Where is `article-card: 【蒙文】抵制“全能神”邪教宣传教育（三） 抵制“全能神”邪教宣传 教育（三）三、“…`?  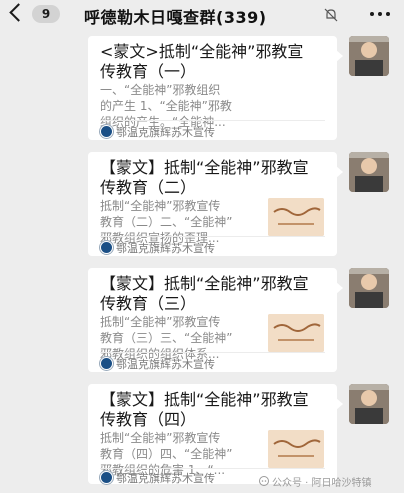
article-card: 【蒙文】抵制“全能神”邪教宣传教育（三） 抵制“全能神”邪教宣传 教育（三）三、“… is located at coordinates (215, 320).